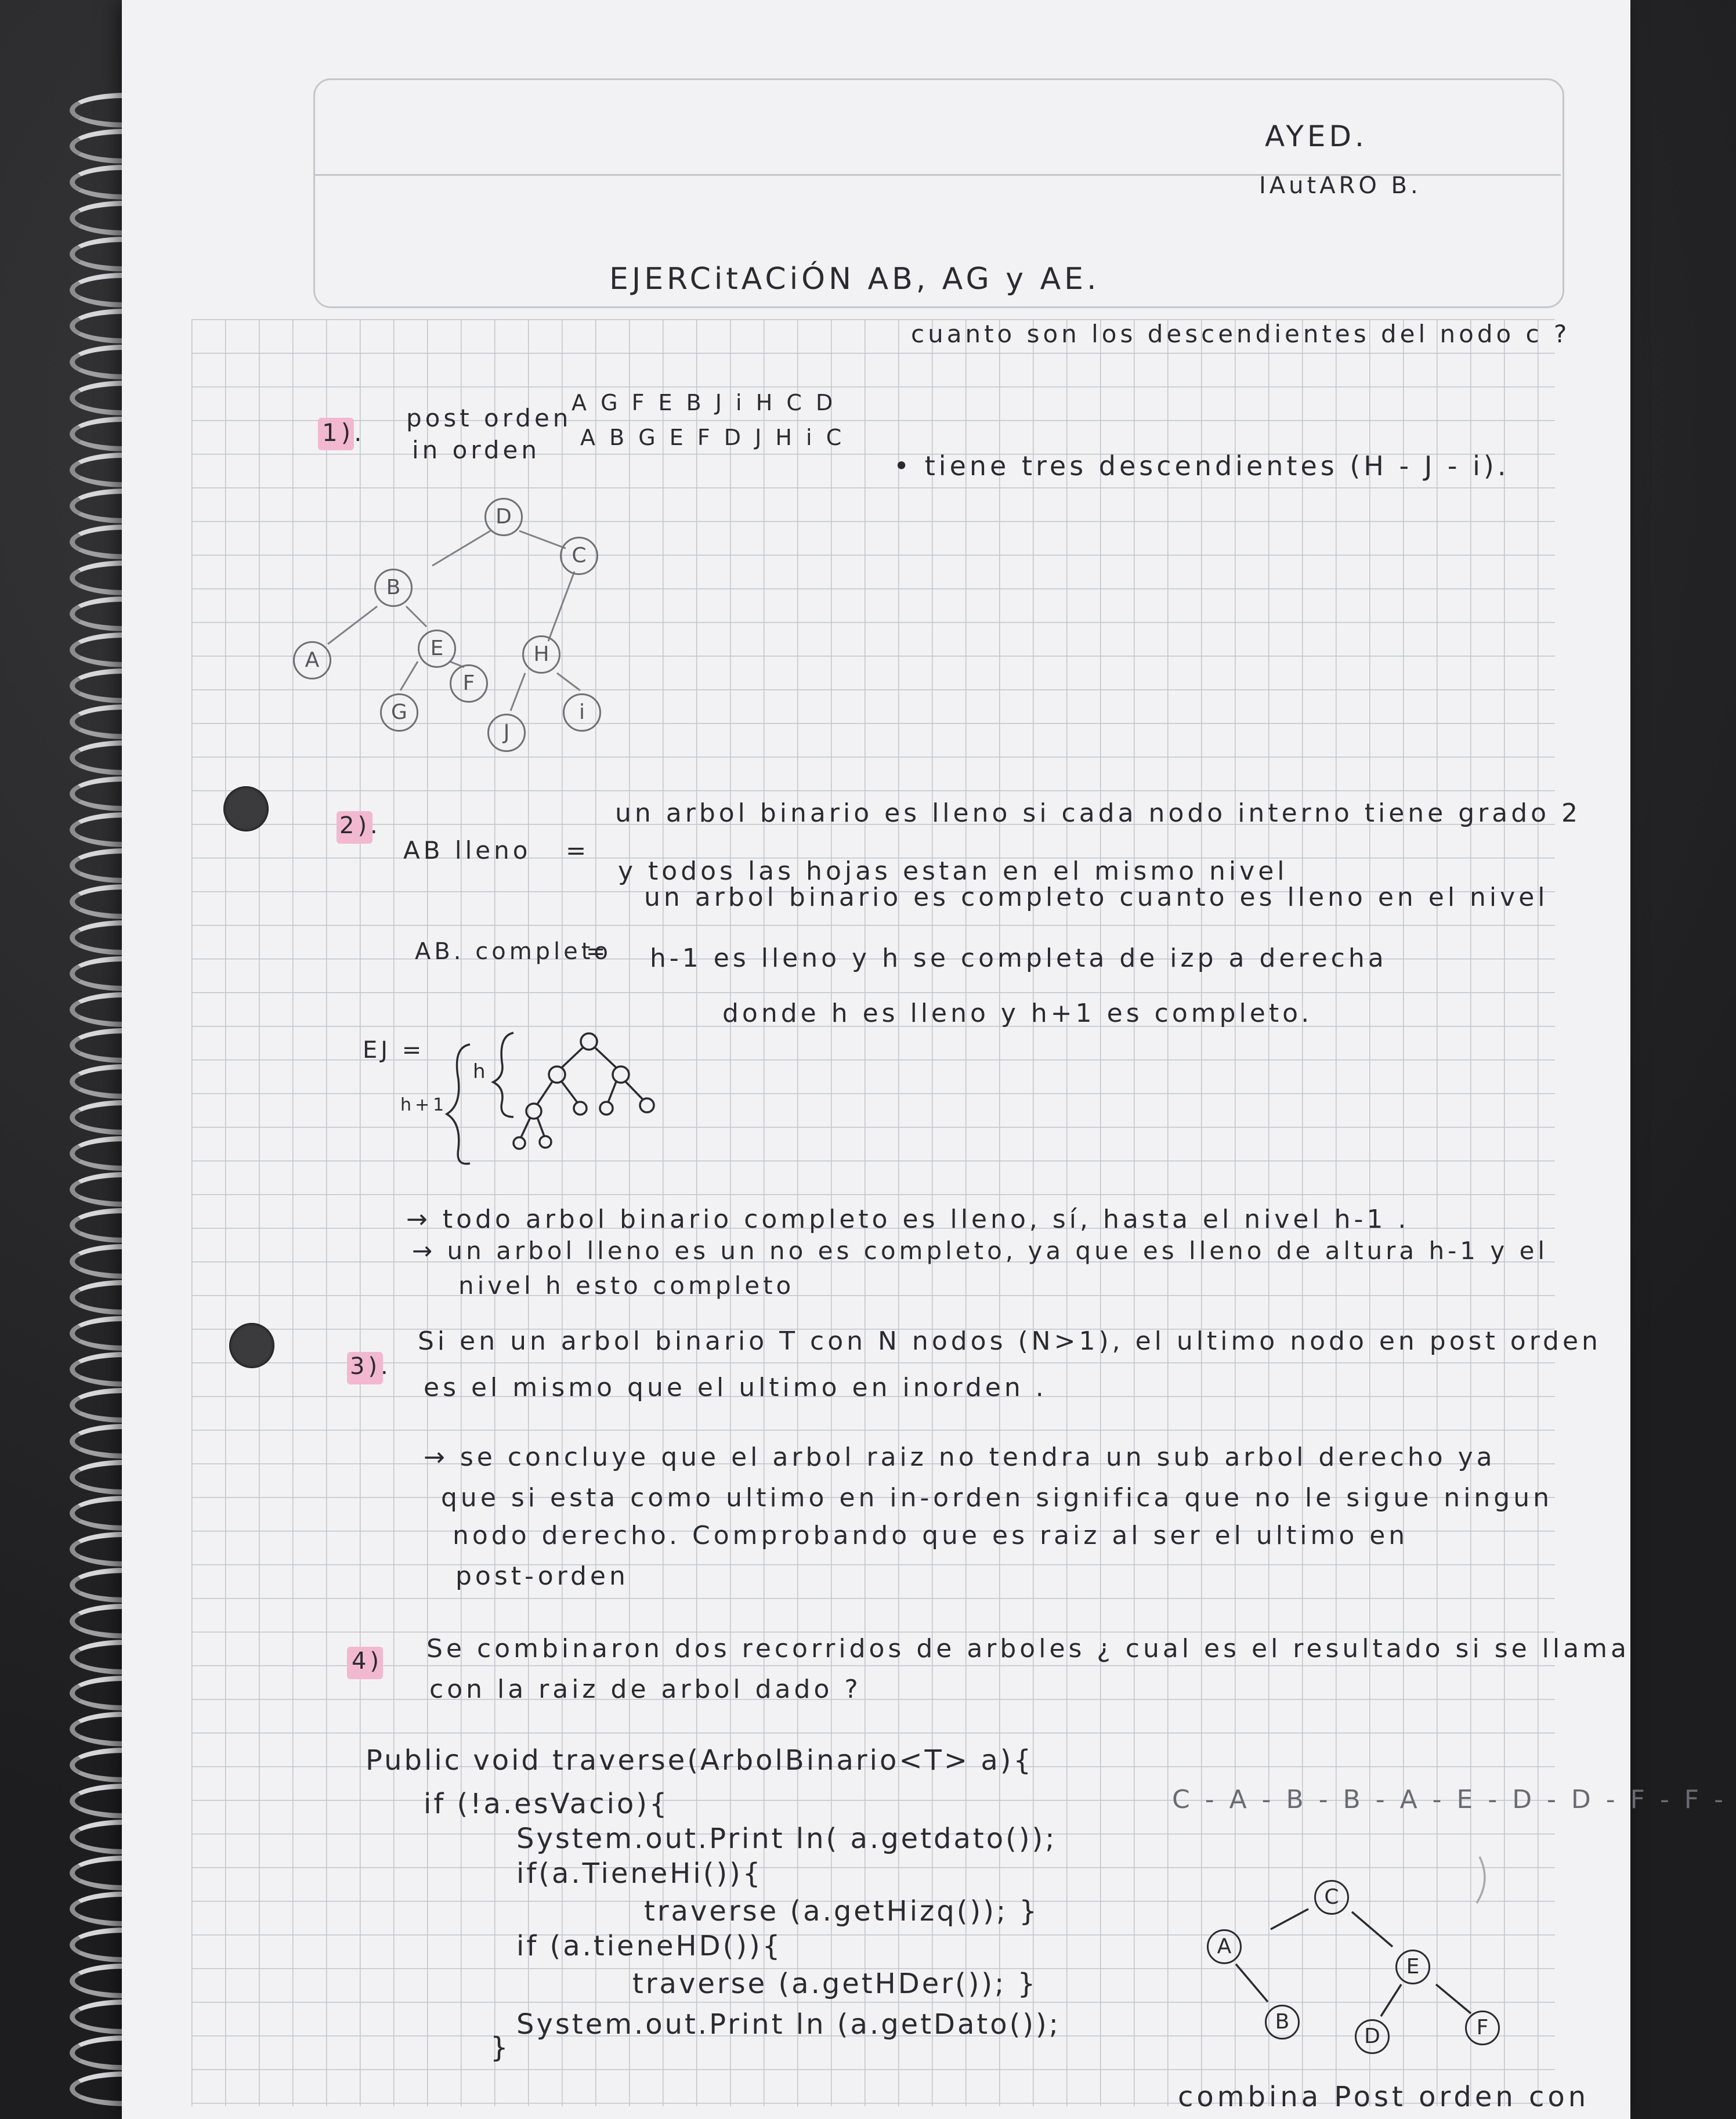 The image size is (1736, 2119). I want to click on tree2-node-a: A, so click(1224, 1946).